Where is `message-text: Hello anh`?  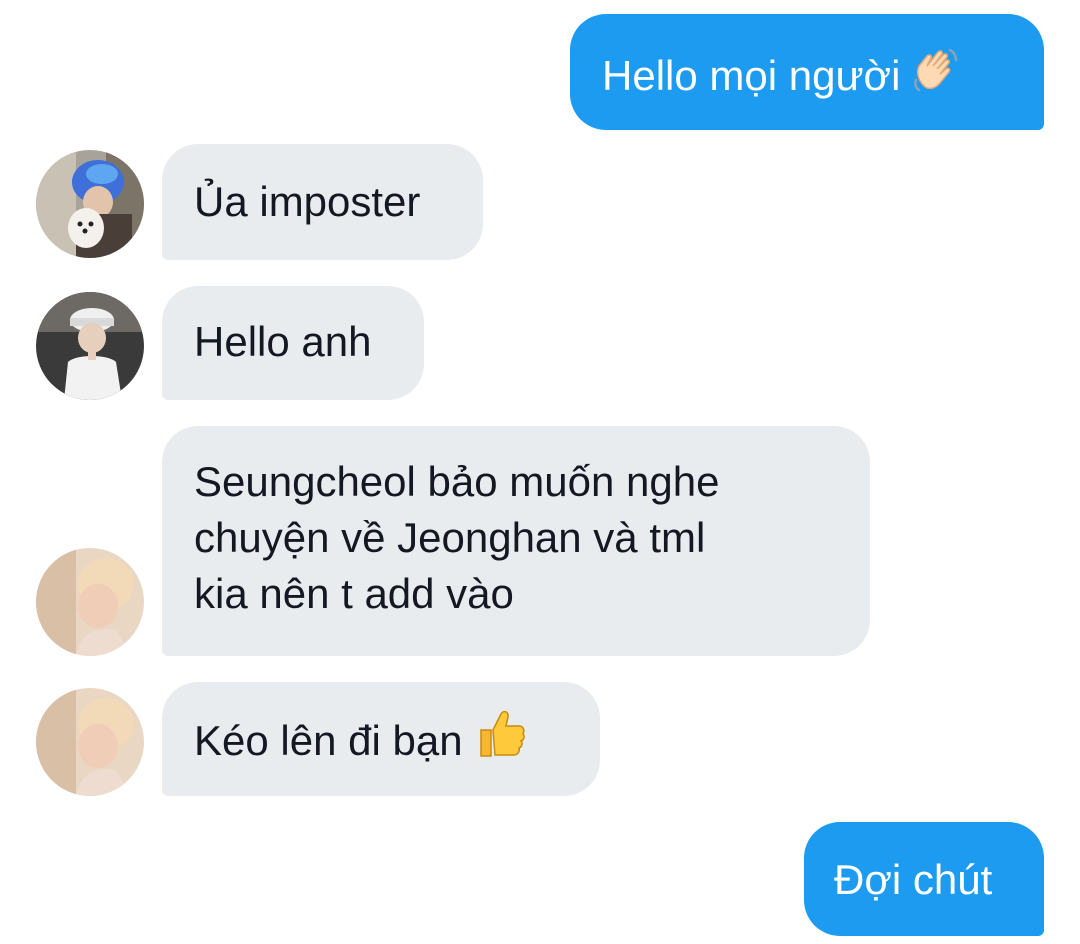
message-text: Hello anh is located at coordinates (283, 341).